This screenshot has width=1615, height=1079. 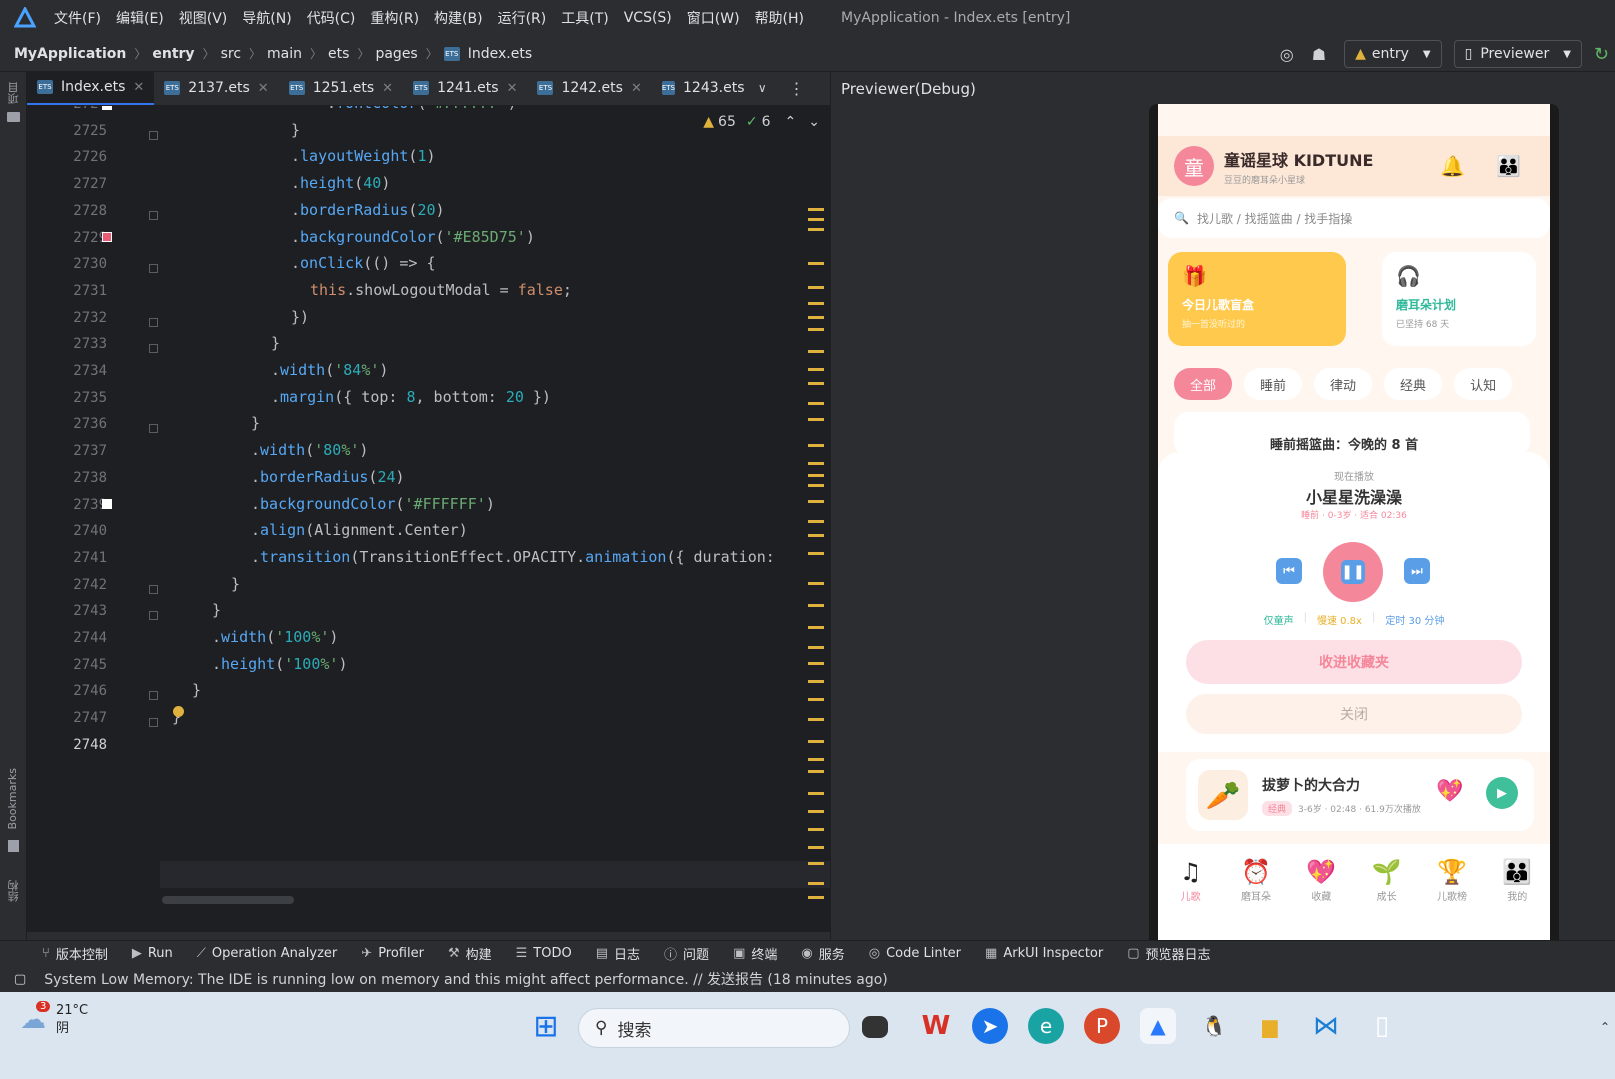 What do you see at coordinates (13, 117) in the screenshot?
I see `folder-icon` at bounding box center [13, 117].